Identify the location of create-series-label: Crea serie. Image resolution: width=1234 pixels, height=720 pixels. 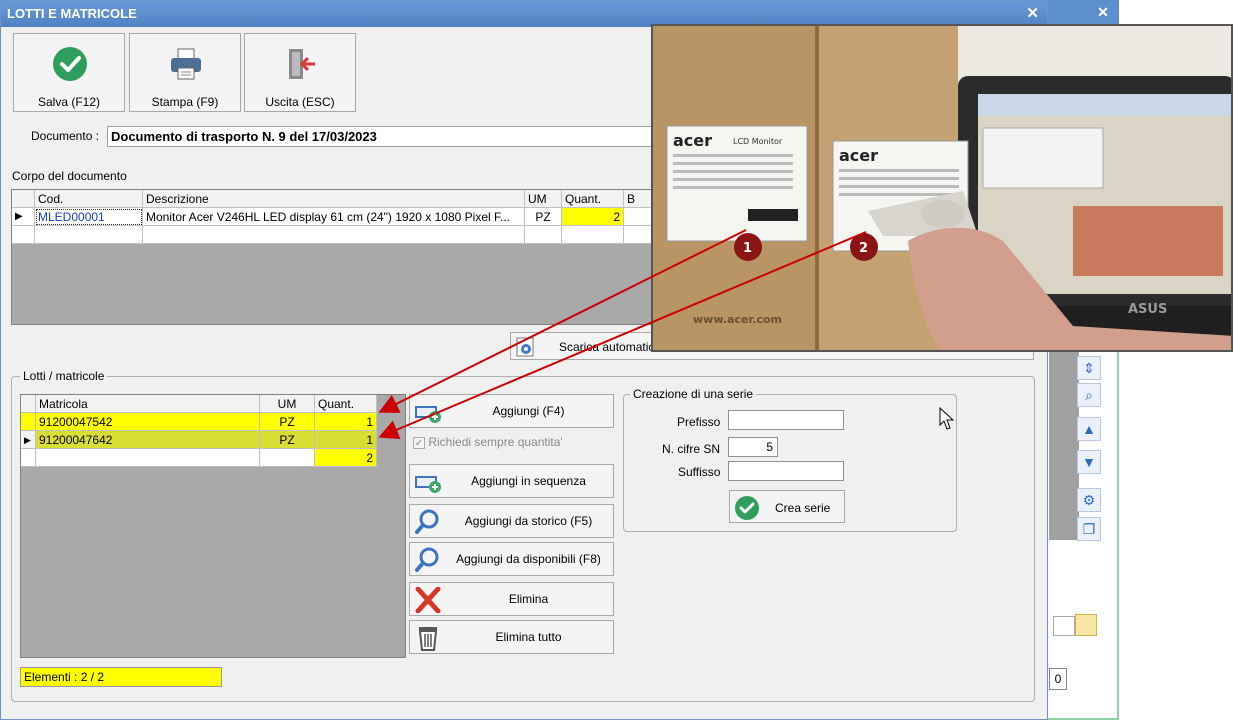
(803, 508).